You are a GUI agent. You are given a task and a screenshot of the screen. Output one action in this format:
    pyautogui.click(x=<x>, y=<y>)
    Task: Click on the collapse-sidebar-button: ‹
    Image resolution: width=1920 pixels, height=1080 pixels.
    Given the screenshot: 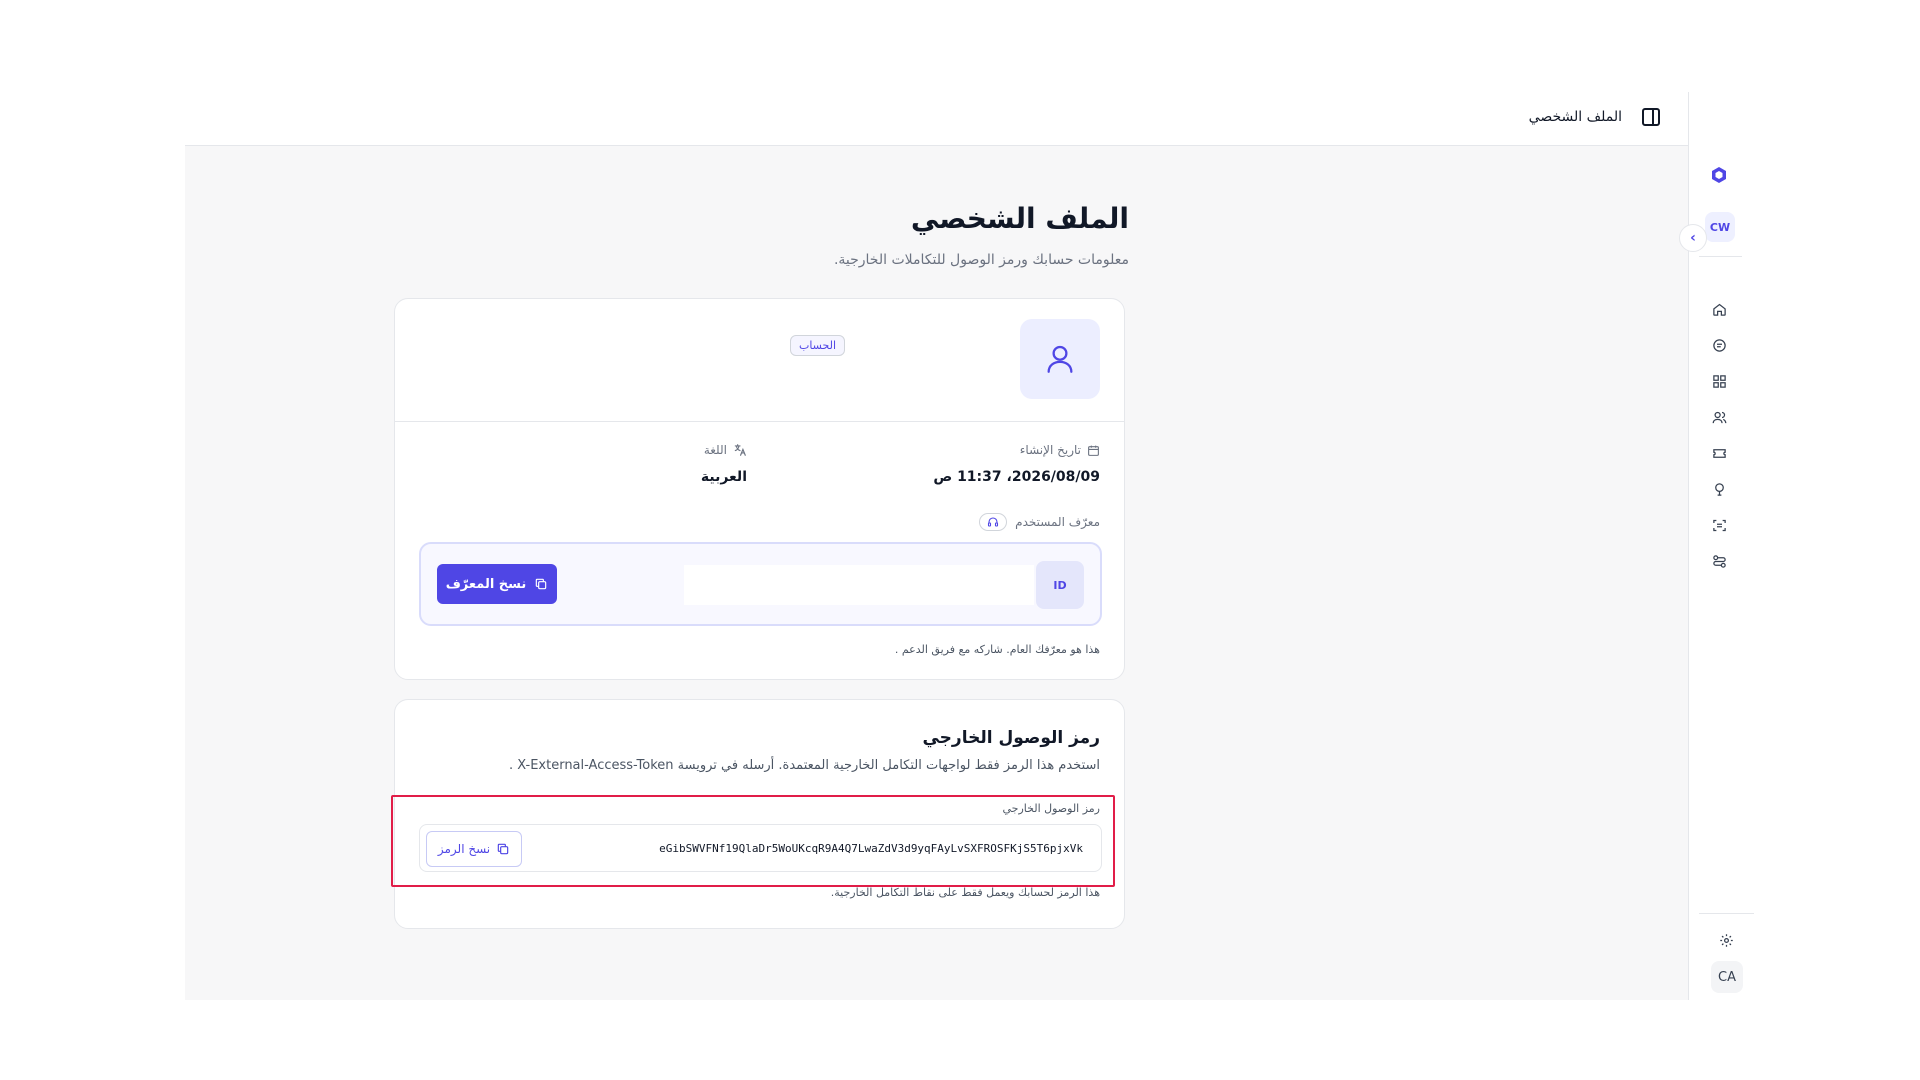 What is the action you would take?
    pyautogui.click(x=1693, y=238)
    